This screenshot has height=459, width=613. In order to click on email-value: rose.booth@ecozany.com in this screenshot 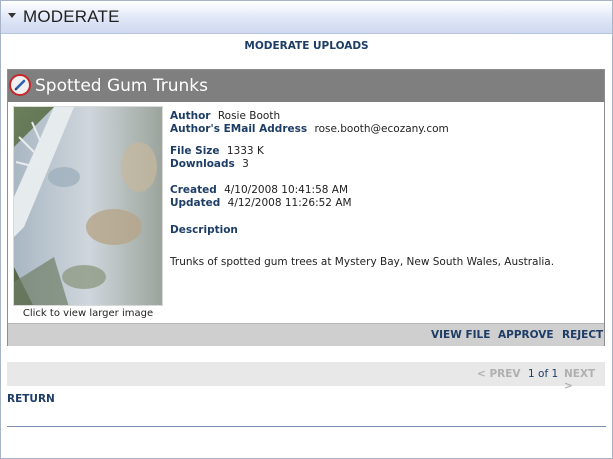, I will do `click(381, 129)`.